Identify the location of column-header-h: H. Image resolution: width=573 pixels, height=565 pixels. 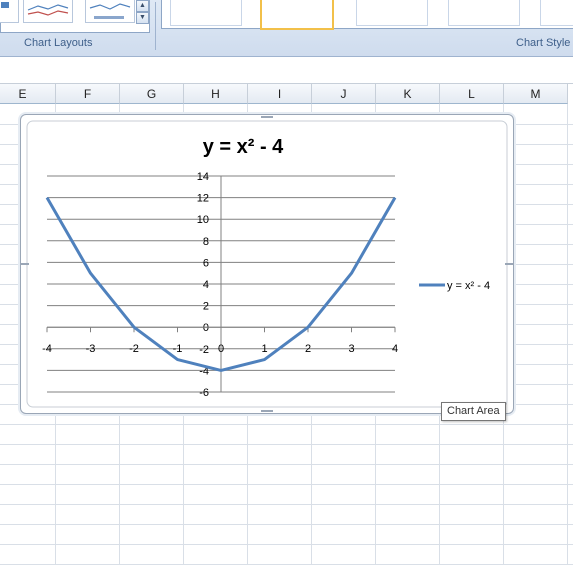
(216, 94).